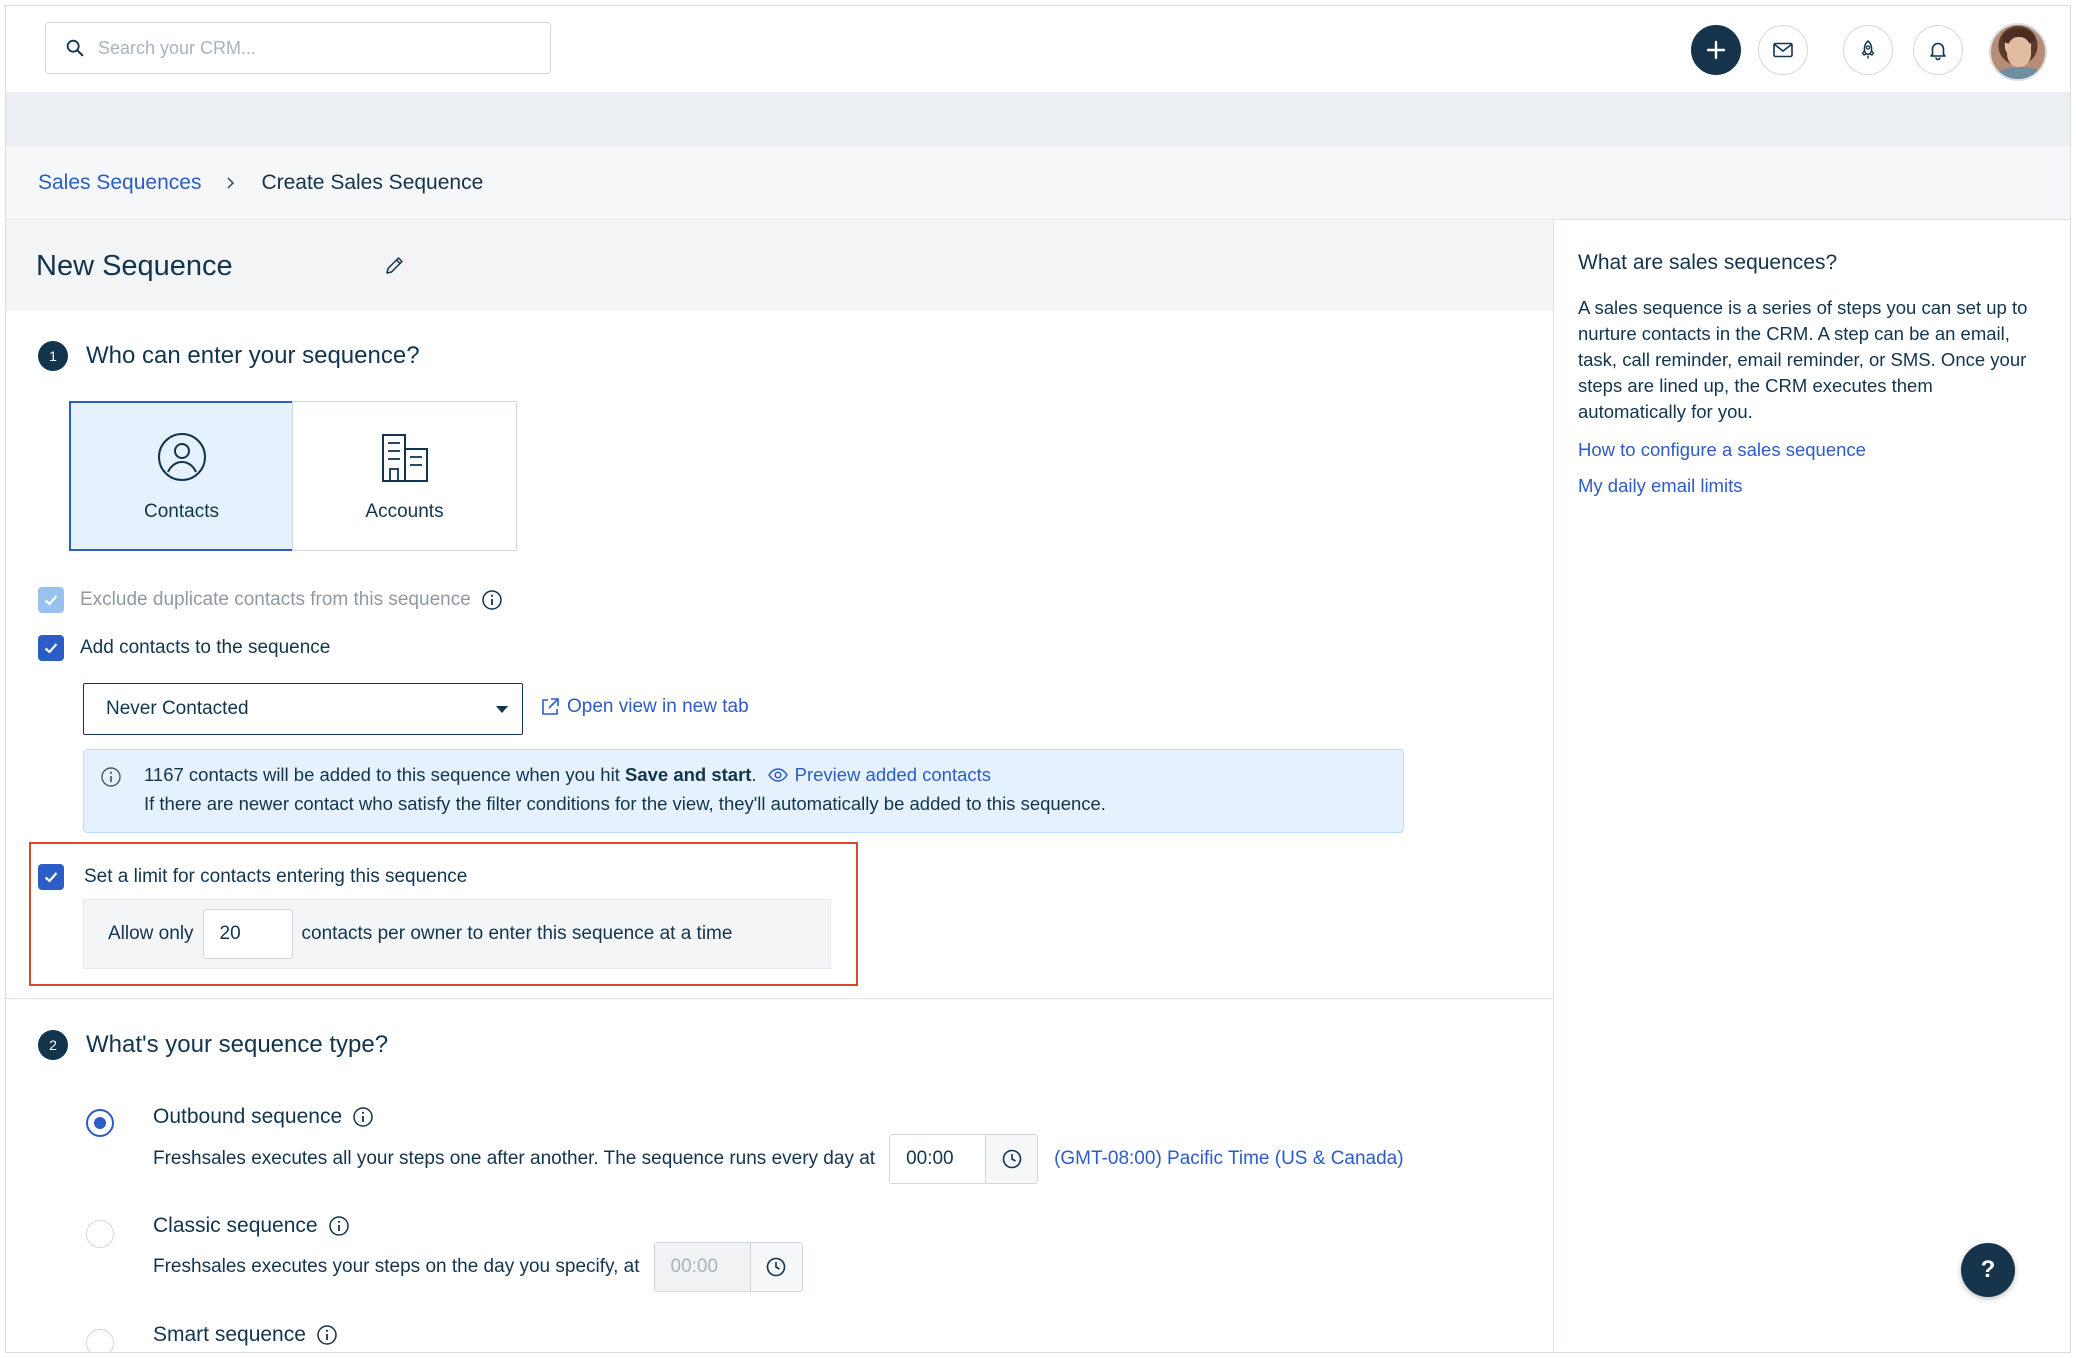 The height and width of the screenshot is (1358, 2076). What do you see at coordinates (248, 1116) in the screenshot?
I see `outbound-sequence-title: Outbound sequence` at bounding box center [248, 1116].